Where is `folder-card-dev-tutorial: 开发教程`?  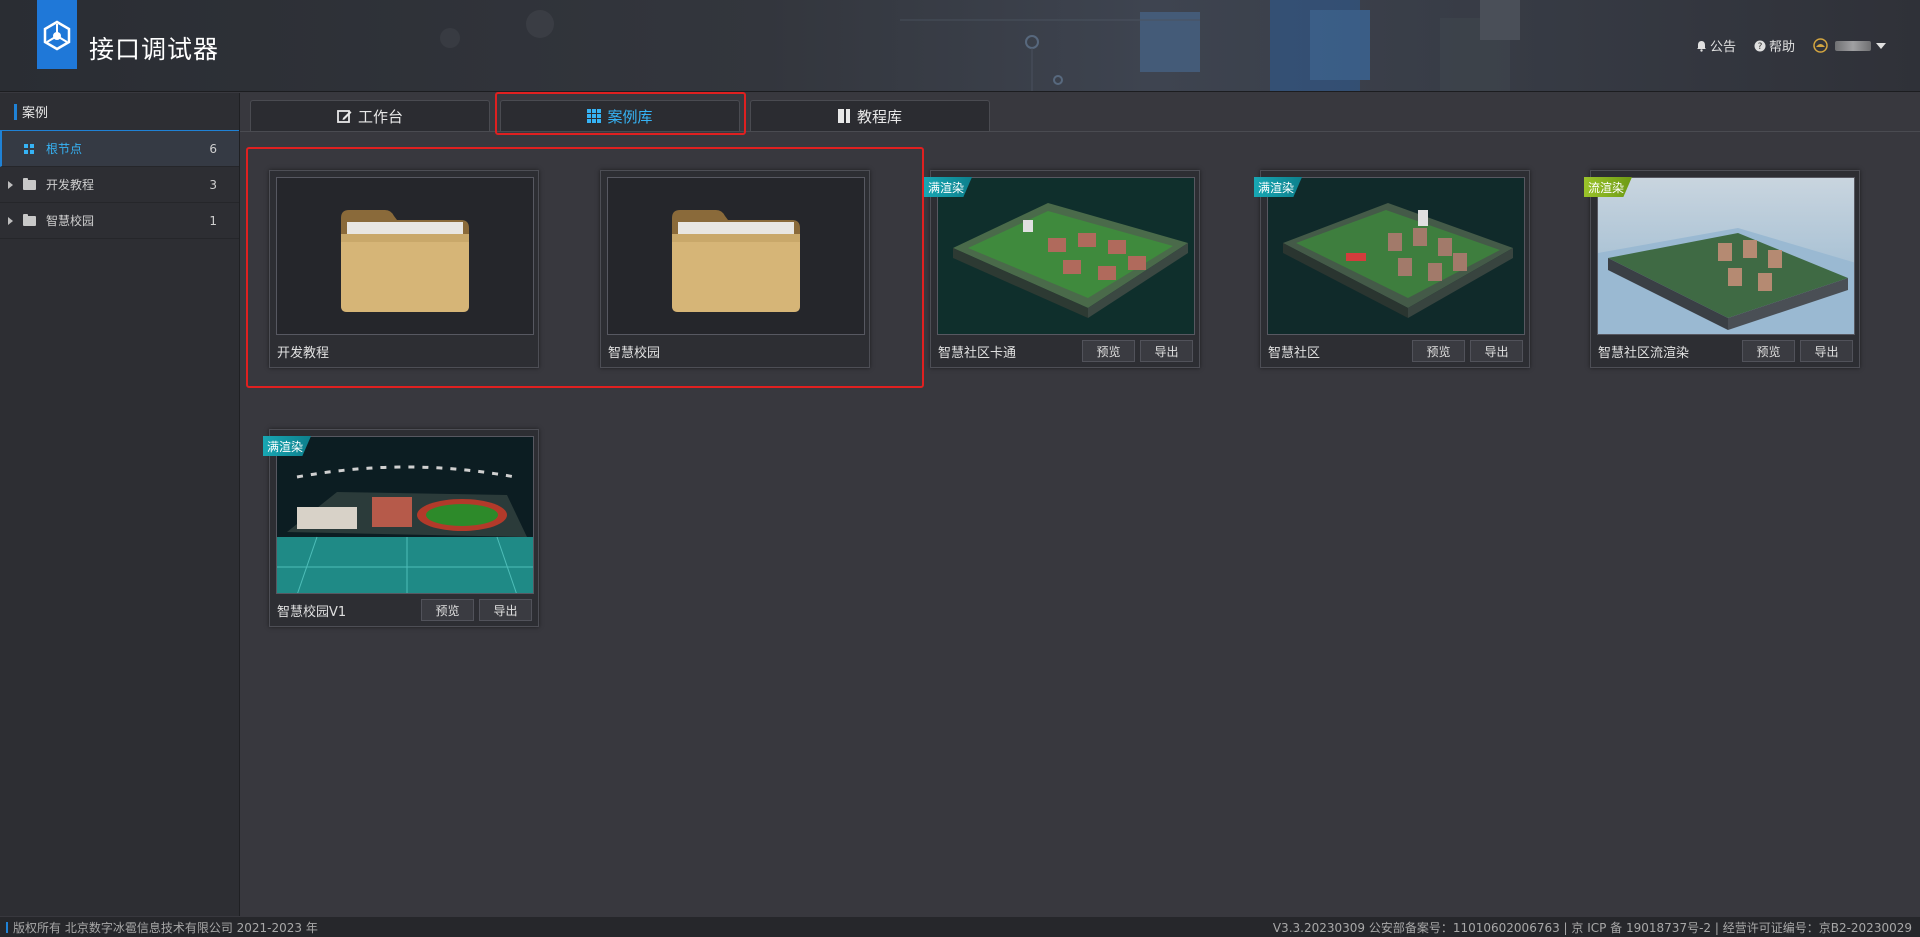
folder-card-dev-tutorial: 开发教程 is located at coordinates (404, 269).